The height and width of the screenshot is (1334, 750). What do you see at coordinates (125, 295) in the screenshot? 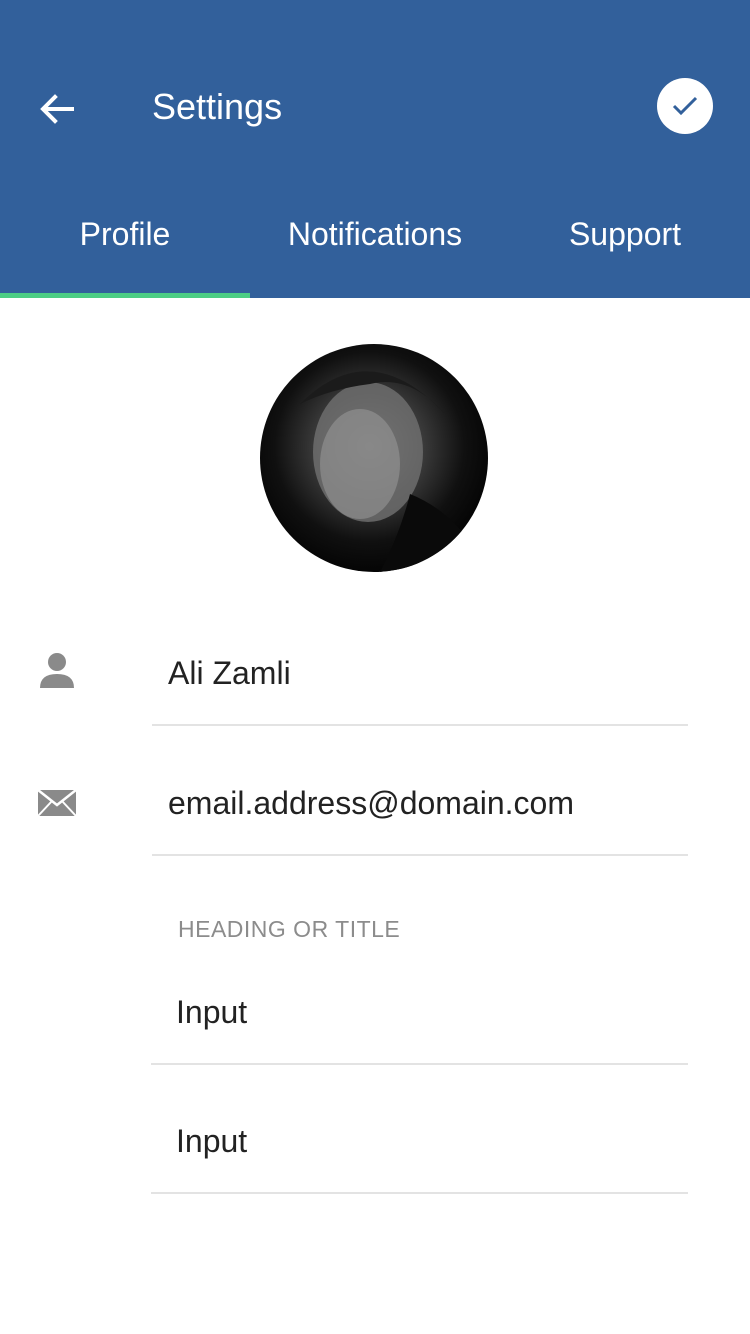
I see `active-tab-indicator` at bounding box center [125, 295].